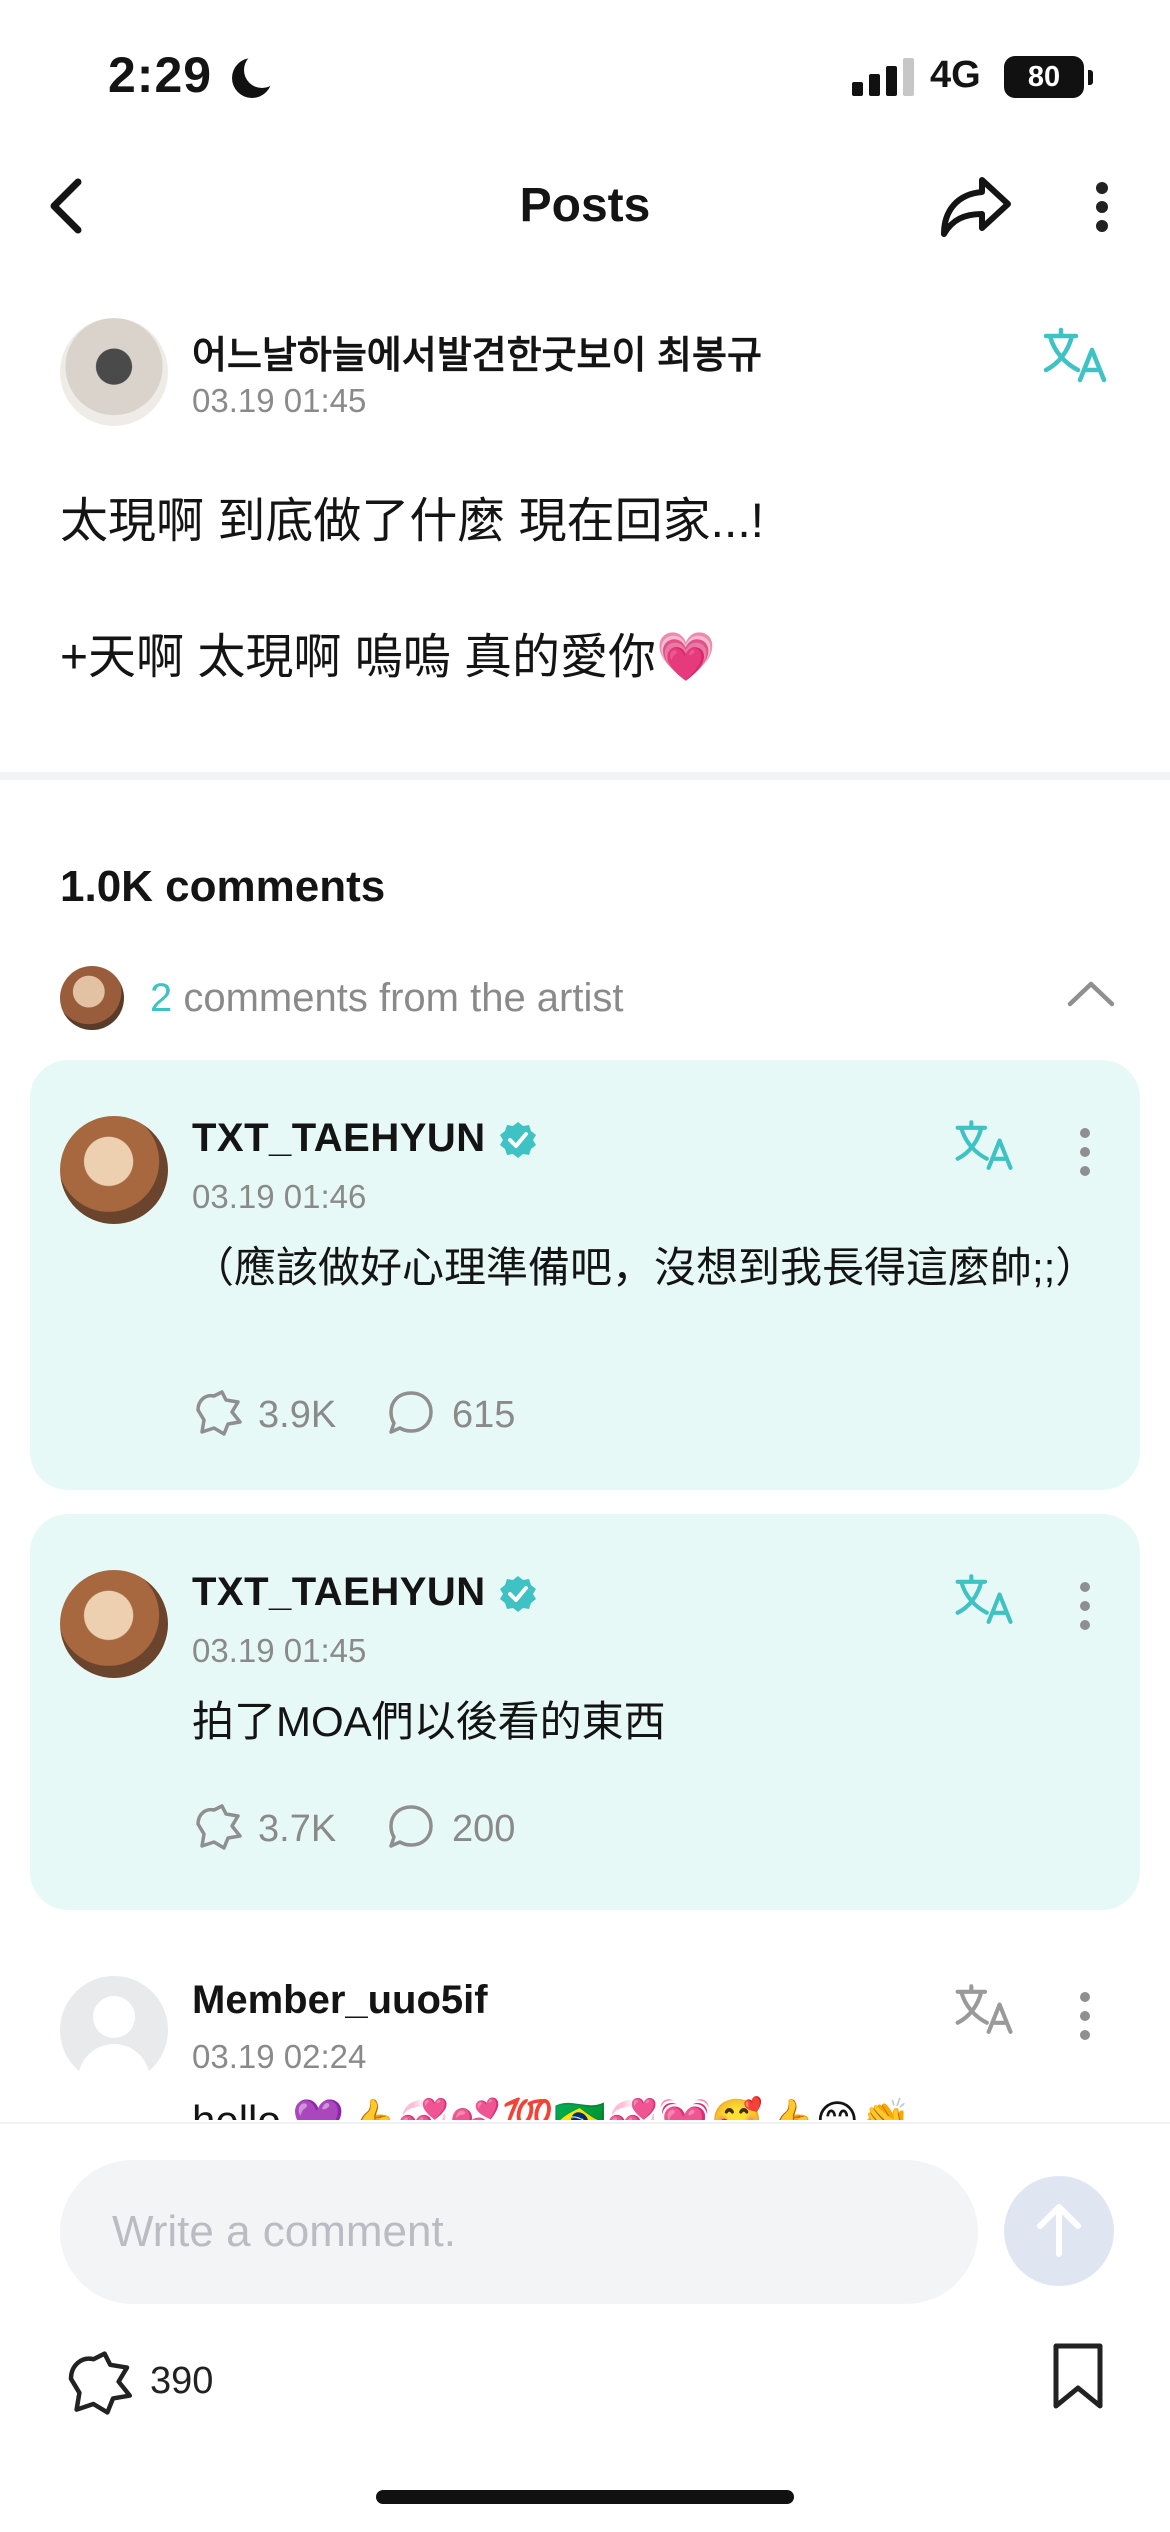  Describe the element at coordinates (297, 1415) in the screenshot. I see `like-count: 3.9K` at that location.